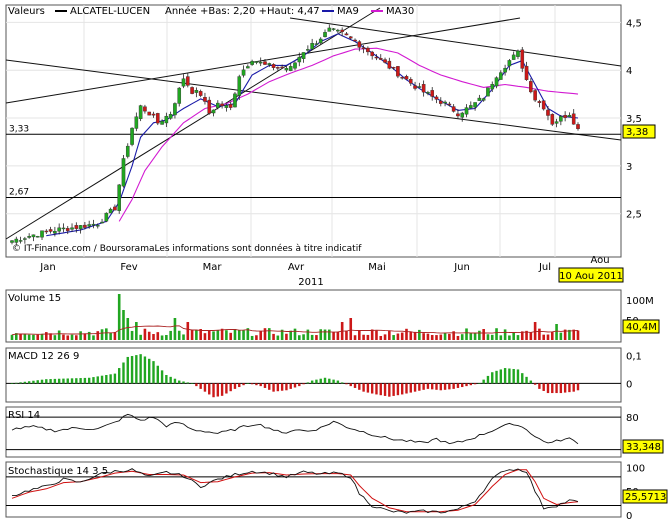  Describe the element at coordinates (400, 11) in the screenshot. I see `legend-ma30: MA30` at that location.